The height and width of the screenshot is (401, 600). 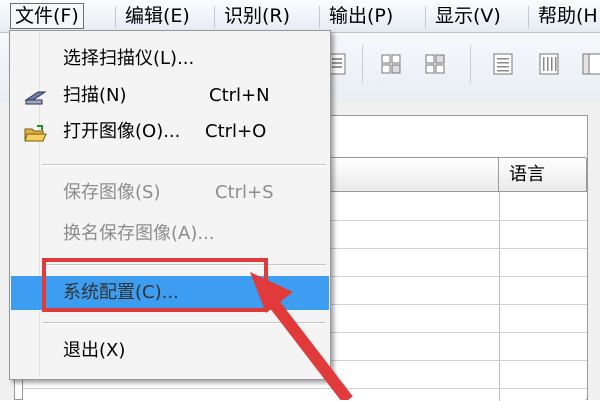 I want to click on menu-help: 帮助(H, so click(x=567, y=16).